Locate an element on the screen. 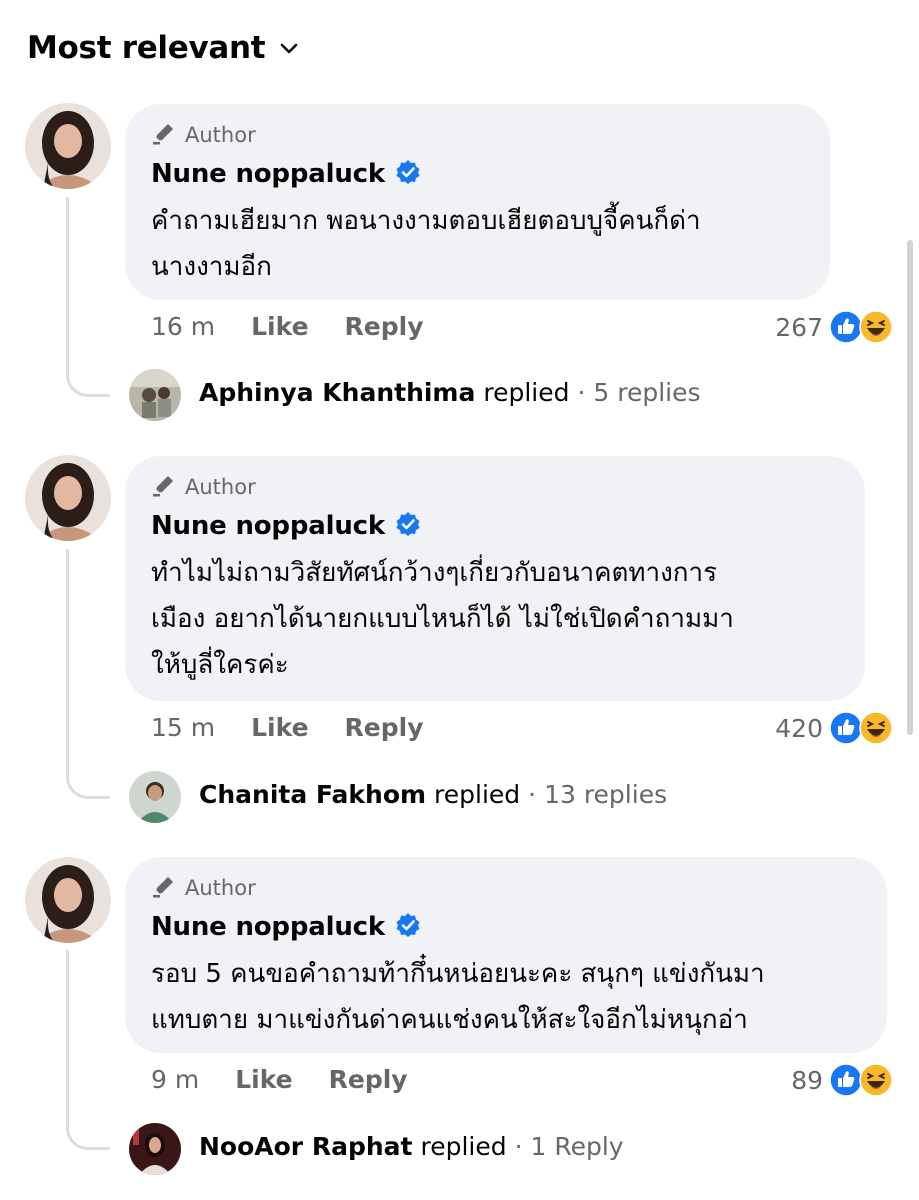 The height and width of the screenshot is (1200, 919). reply-author-name: NooAor Raphat is located at coordinates (306, 1146).